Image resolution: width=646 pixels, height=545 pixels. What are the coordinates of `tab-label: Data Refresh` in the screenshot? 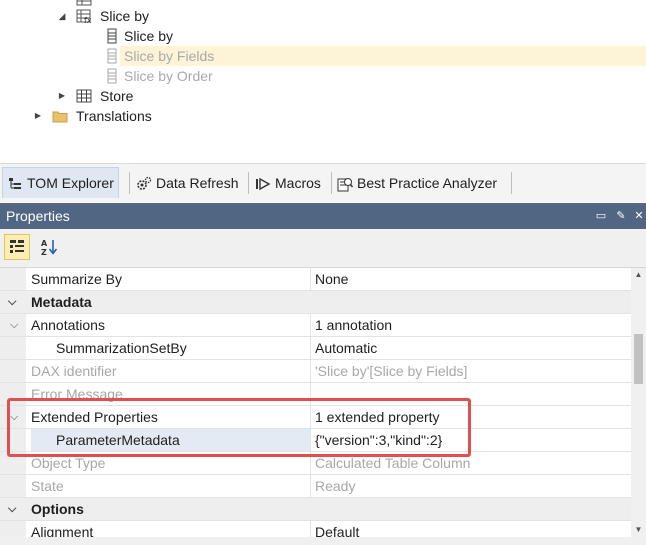 It's located at (197, 183).